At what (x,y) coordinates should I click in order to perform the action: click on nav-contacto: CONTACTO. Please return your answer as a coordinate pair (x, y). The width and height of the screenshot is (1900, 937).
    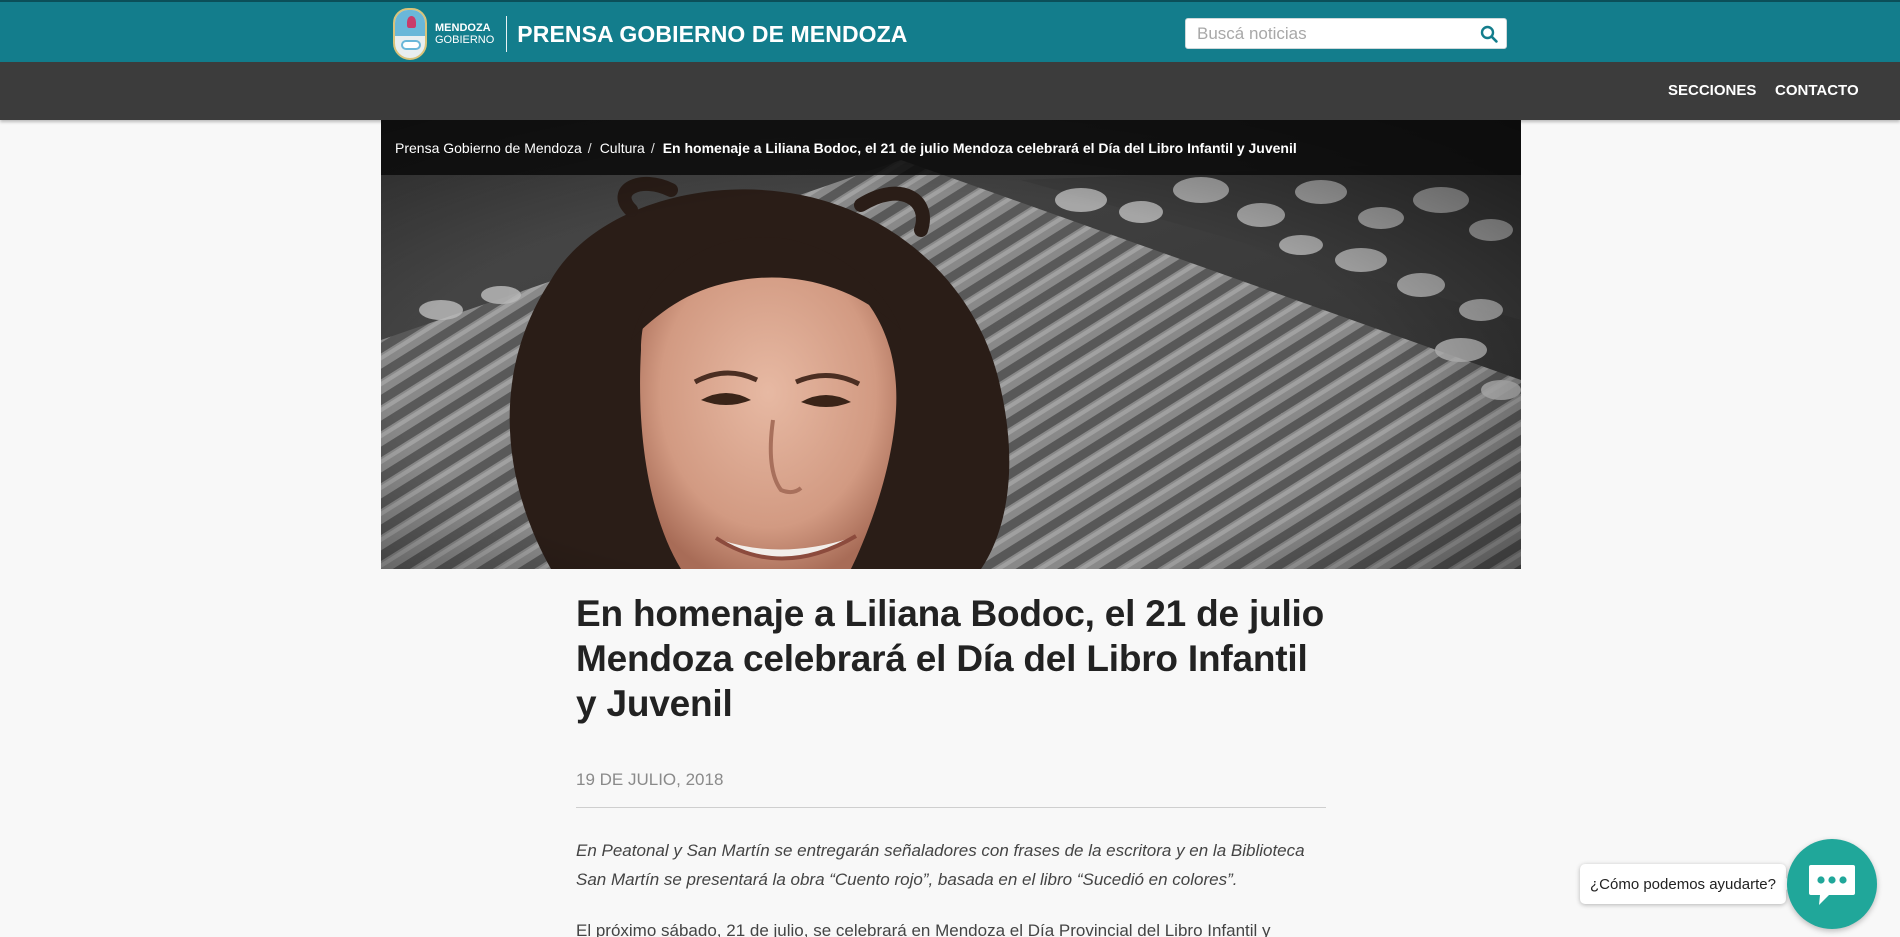
    Looking at the image, I should click on (1817, 90).